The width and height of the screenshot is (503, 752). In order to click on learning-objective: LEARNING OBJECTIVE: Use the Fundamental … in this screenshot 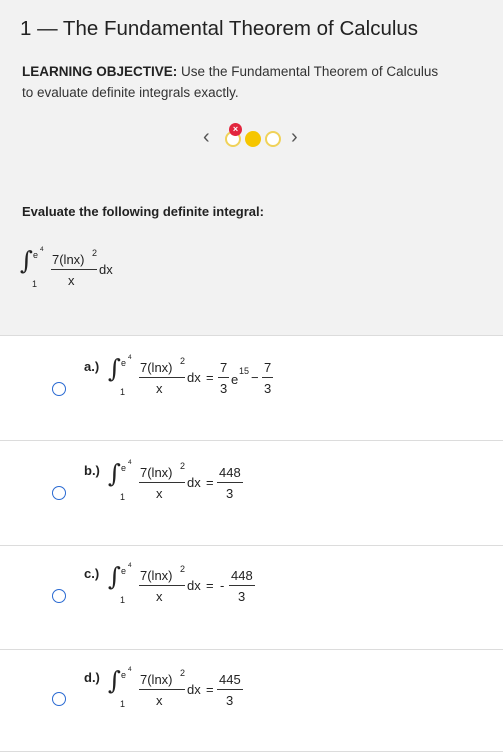, I will do `click(257, 82)`.